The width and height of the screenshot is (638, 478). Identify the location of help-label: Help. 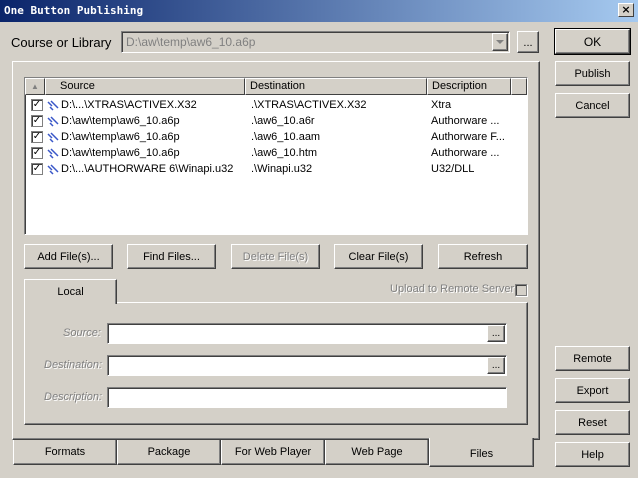
(592, 454).